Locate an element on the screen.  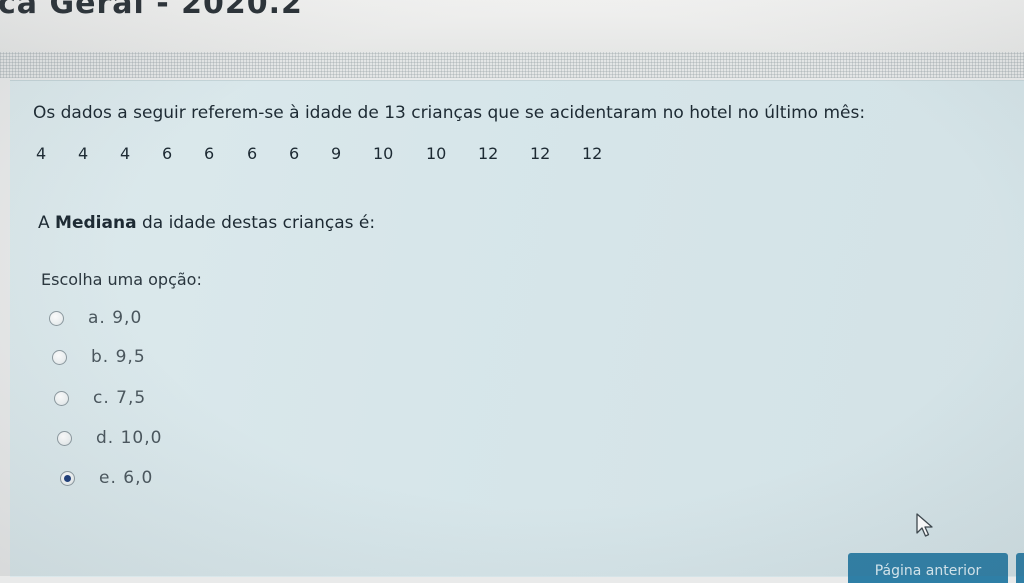
next-page-button is located at coordinates (1020, 568).